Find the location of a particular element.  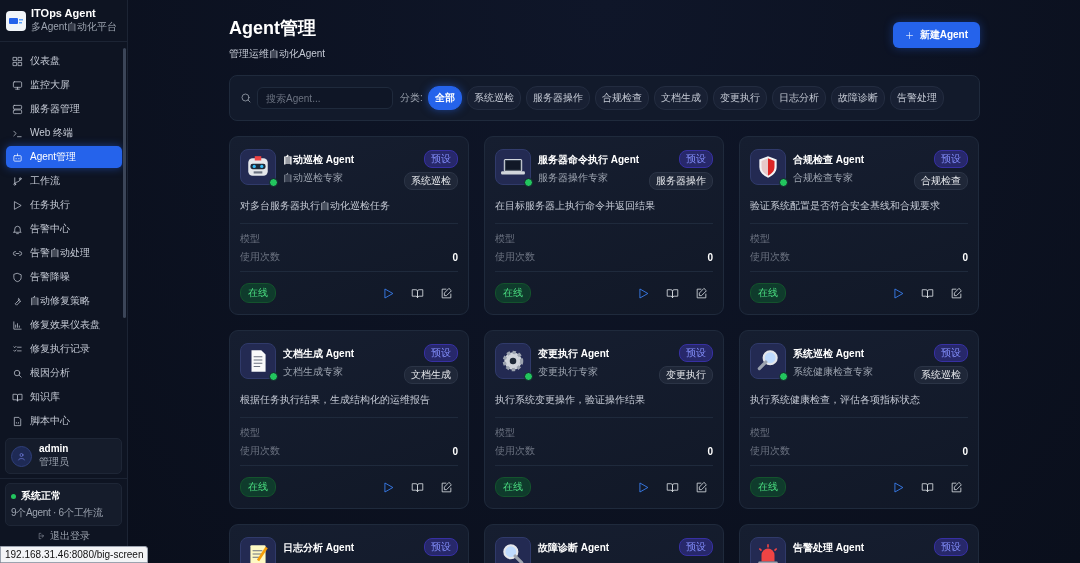

list-icon is located at coordinates (17, 349).